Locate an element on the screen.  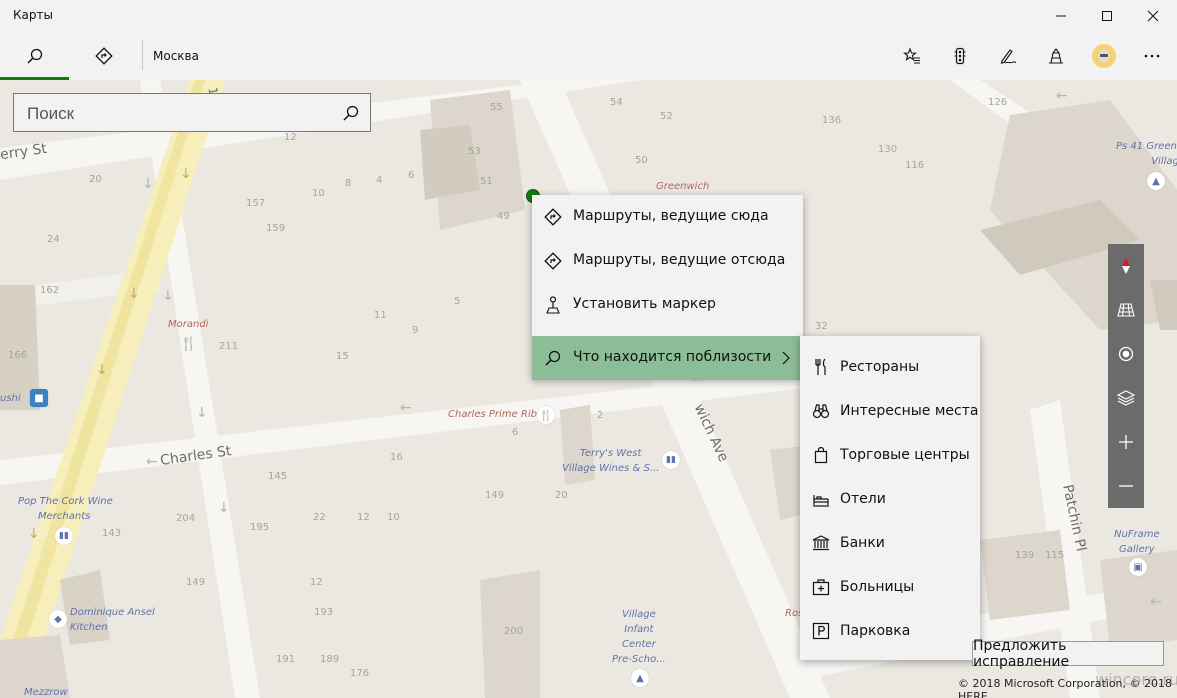
search-box is located at coordinates (192, 112).